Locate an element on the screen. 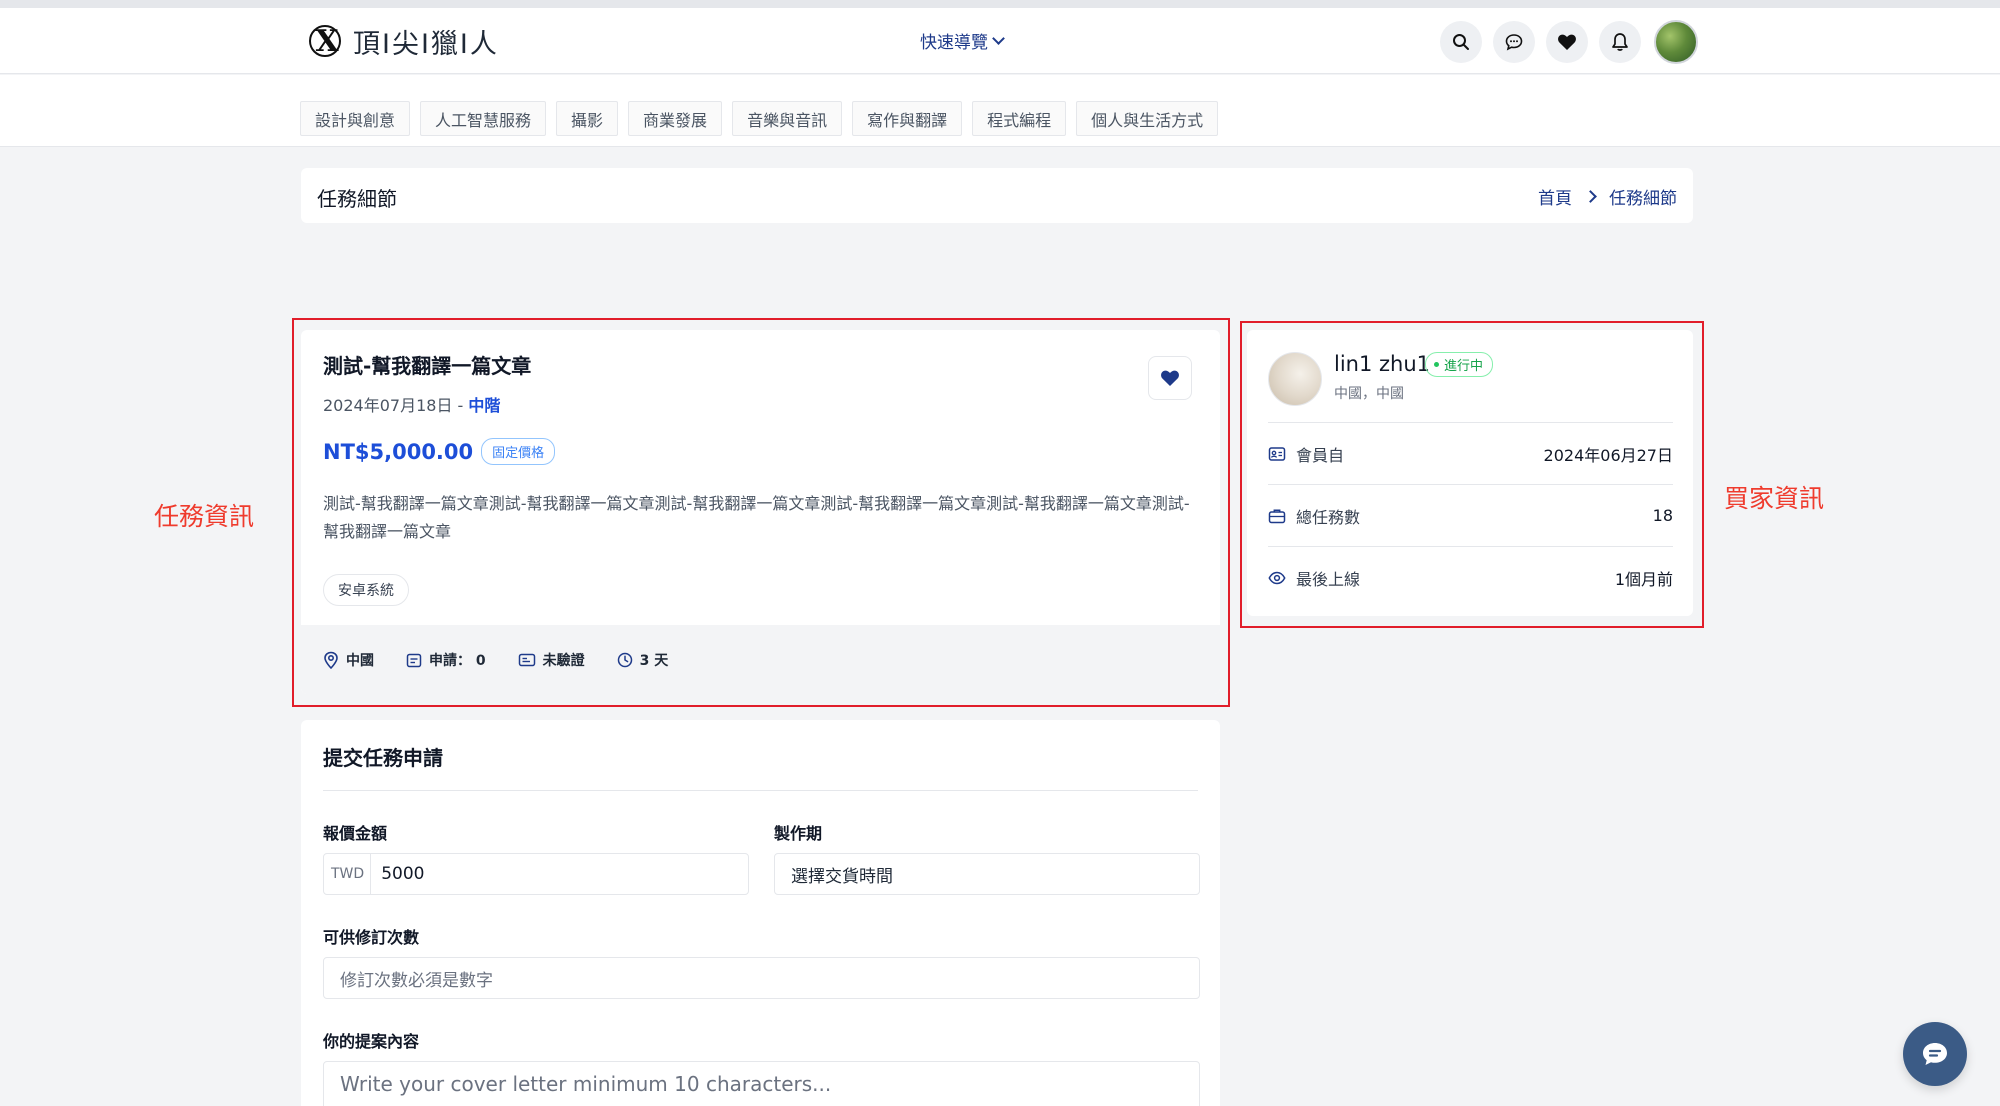  quick-nav-dropdown: 快速導覽 is located at coordinates (962, 40).